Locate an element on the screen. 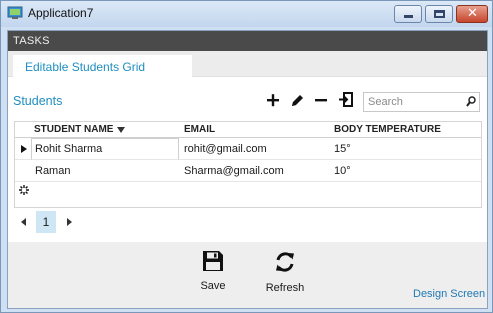  minimize-button is located at coordinates (408, 14).